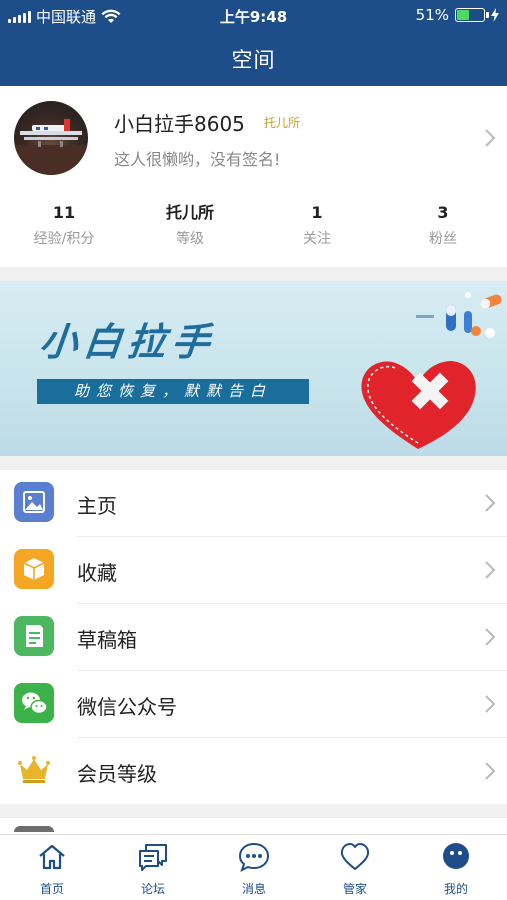  I want to click on profile-icon, so click(456, 856).